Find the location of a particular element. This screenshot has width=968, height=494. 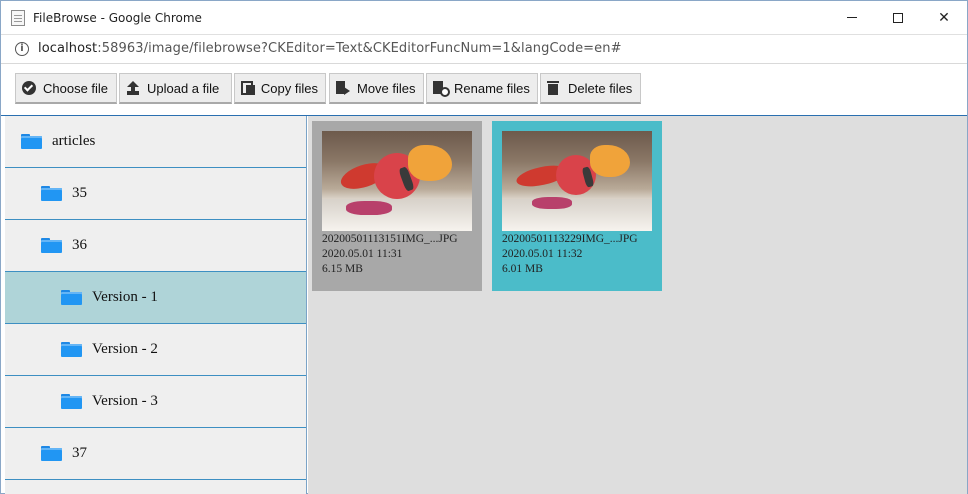

tree-item-label: Version - 3 is located at coordinates (125, 401).